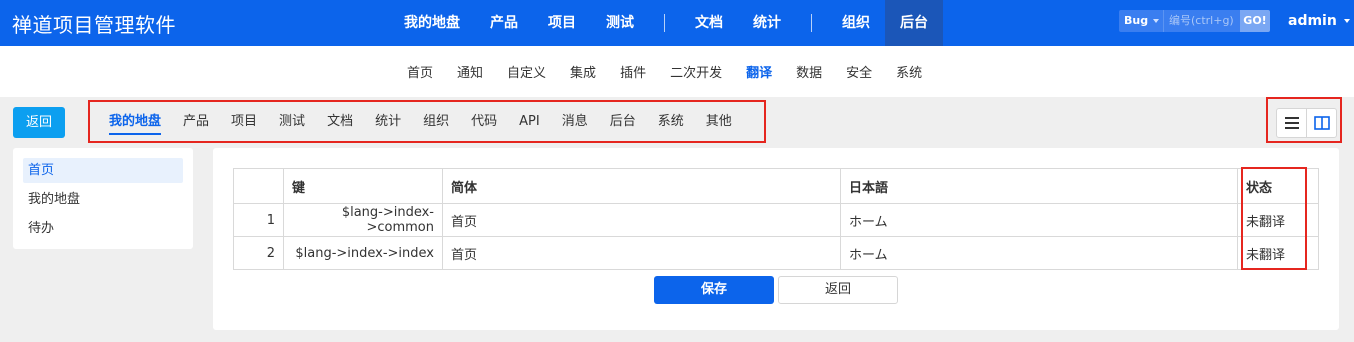 This screenshot has height=342, width=1354. What do you see at coordinates (432, 23) in the screenshot?
I see `nav-my: 我的地盘` at bounding box center [432, 23].